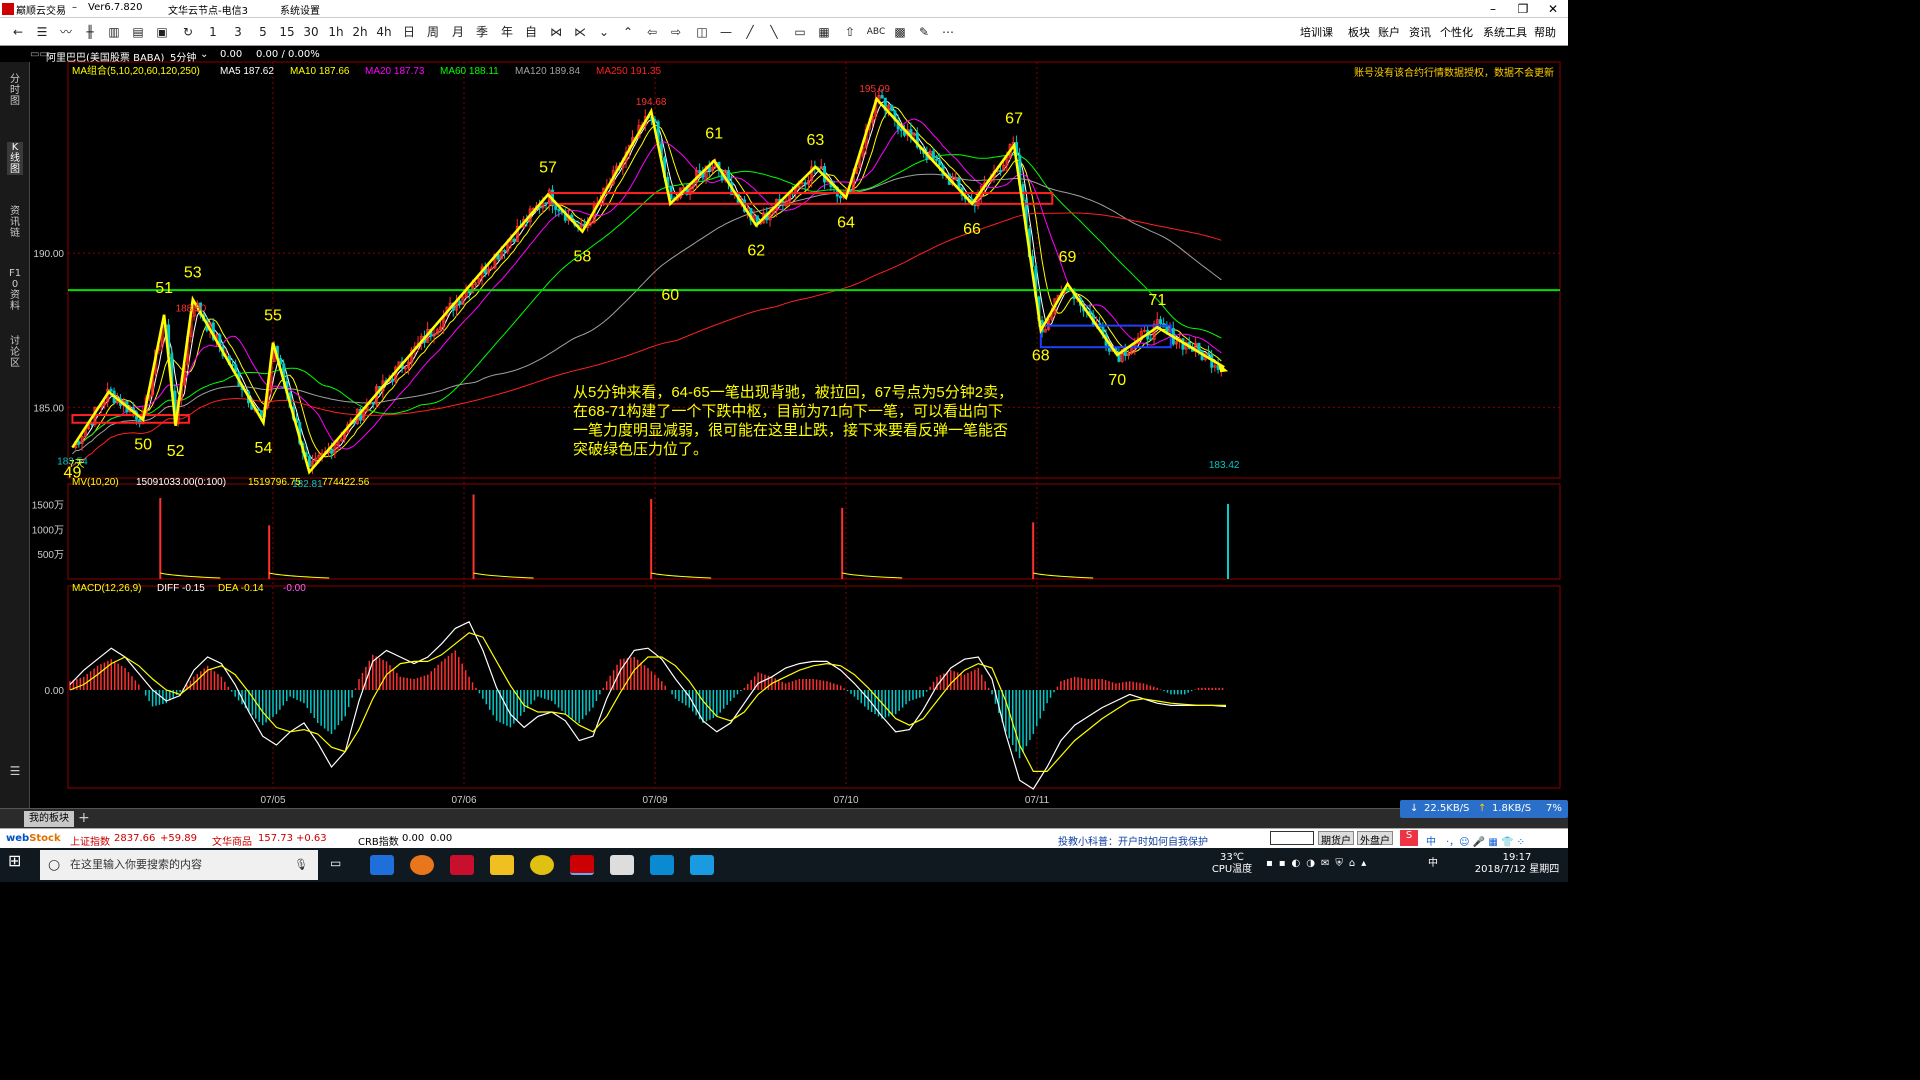  I want to click on macd-legend-item: -0.00, so click(294, 588).